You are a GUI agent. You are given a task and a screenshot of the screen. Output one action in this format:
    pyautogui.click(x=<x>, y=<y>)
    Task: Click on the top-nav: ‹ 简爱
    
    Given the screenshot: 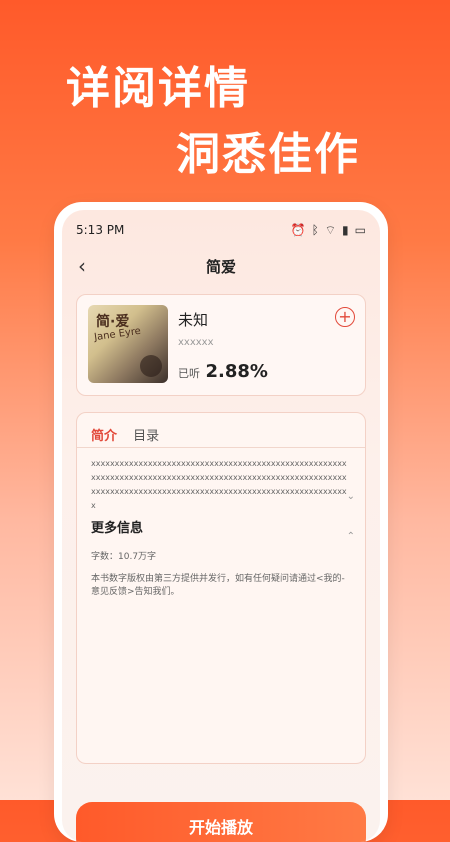 What is the action you would take?
    pyautogui.click(x=221, y=265)
    